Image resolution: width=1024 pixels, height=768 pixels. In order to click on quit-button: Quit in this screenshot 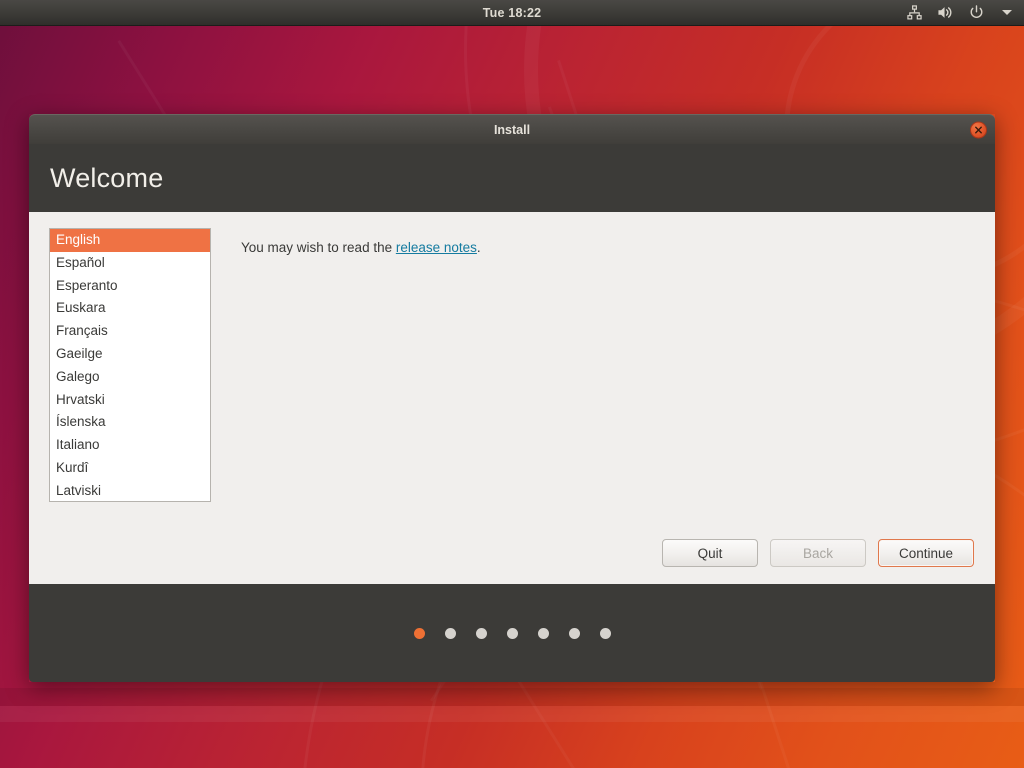, I will do `click(710, 553)`.